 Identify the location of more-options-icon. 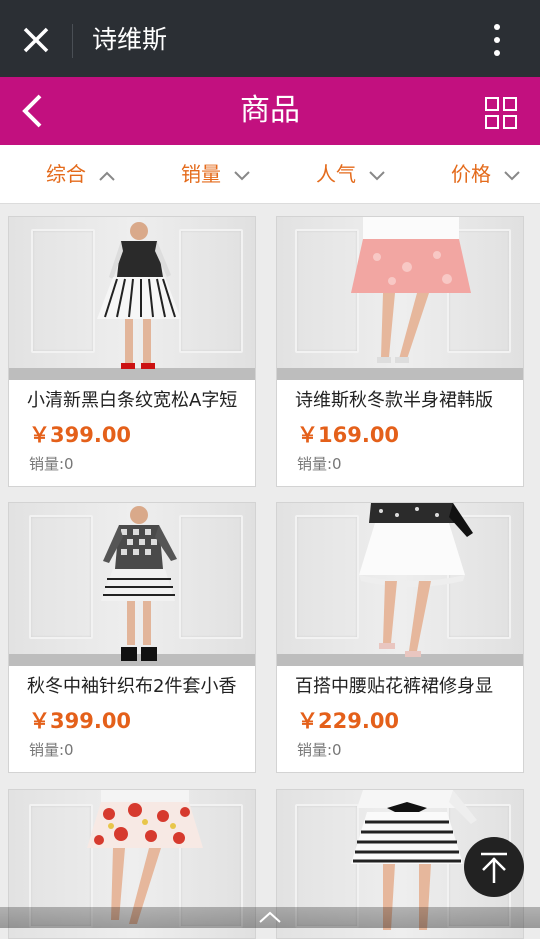
(497, 40).